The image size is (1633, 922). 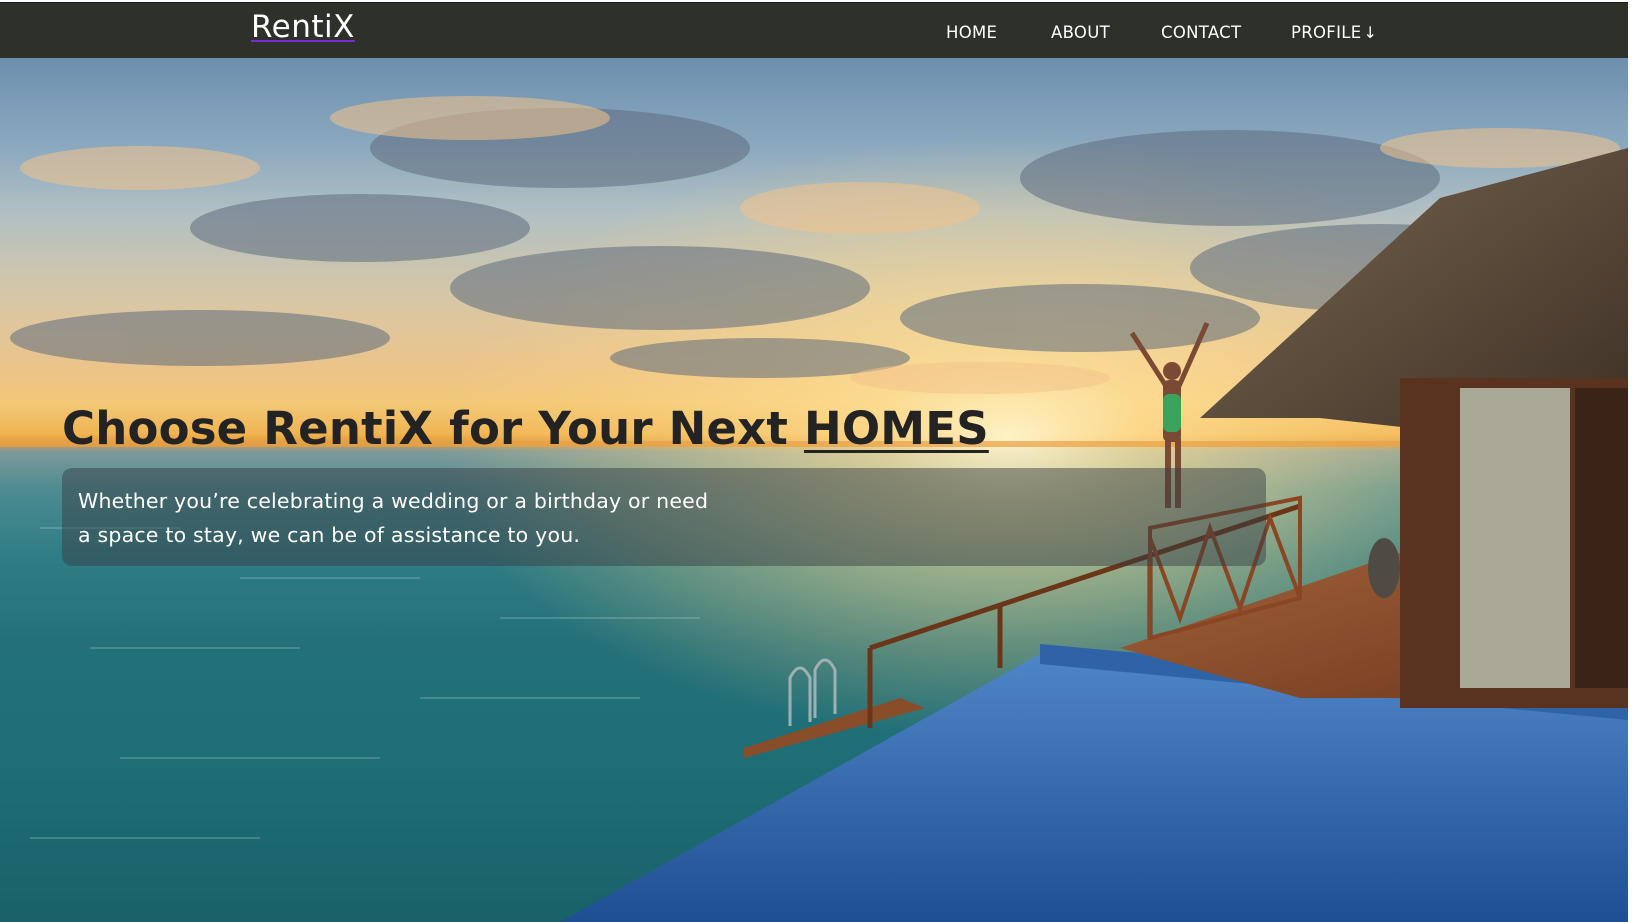 I want to click on hero-headline-accent-link: HOMES, so click(x=896, y=428).